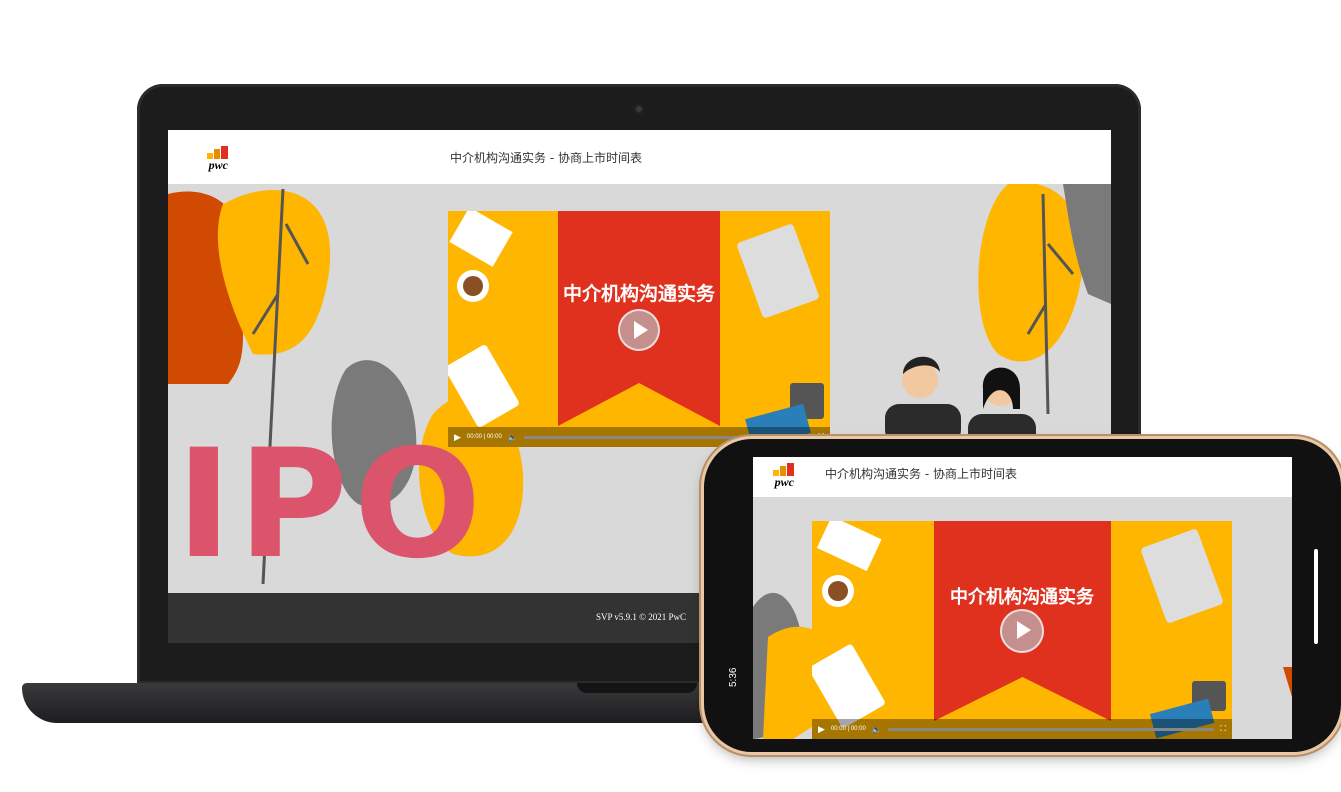  What do you see at coordinates (641, 617) in the screenshot?
I see `footer-text: SVP v5.9.1 © 2021 PwC` at bounding box center [641, 617].